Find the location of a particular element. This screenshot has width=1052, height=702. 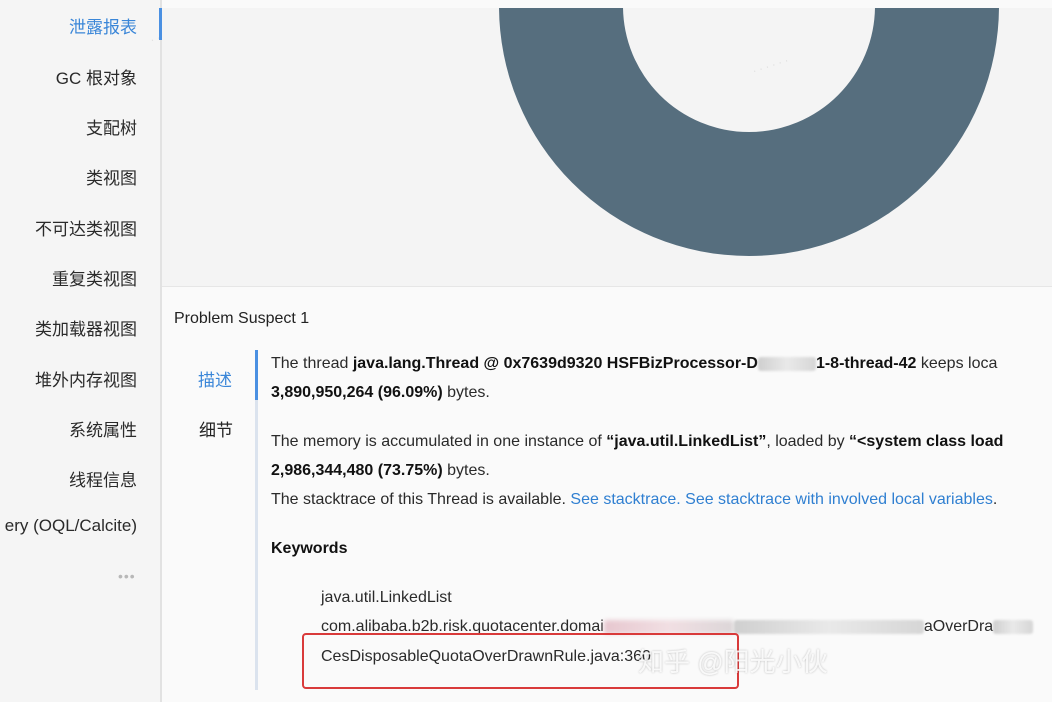

problem-suspect-title: Problem Suspect 1 is located at coordinates (242, 318).